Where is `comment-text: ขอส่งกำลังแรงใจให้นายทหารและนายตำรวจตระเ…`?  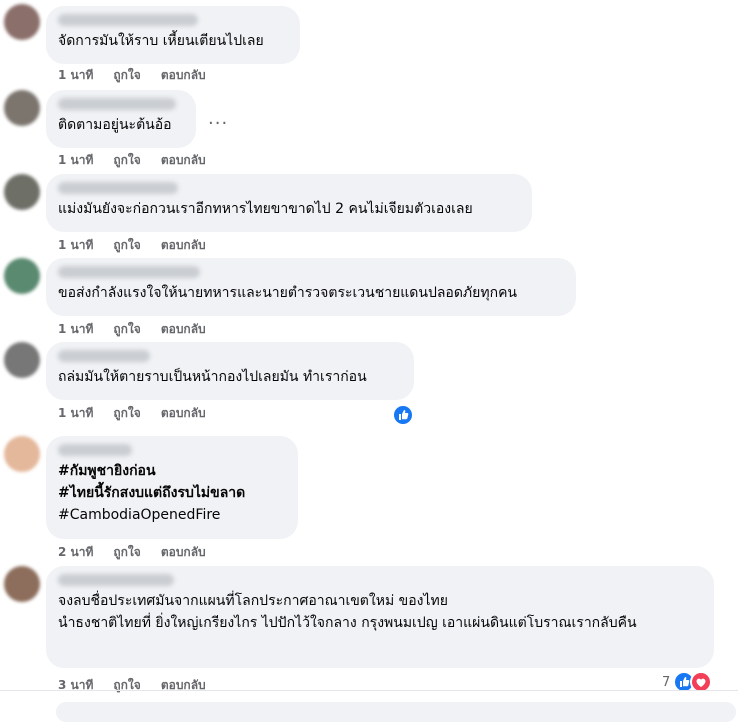
comment-text: ขอส่งกำลังแรงใจให้นายทหารและนายตำรวจตระเ… is located at coordinates (287, 293).